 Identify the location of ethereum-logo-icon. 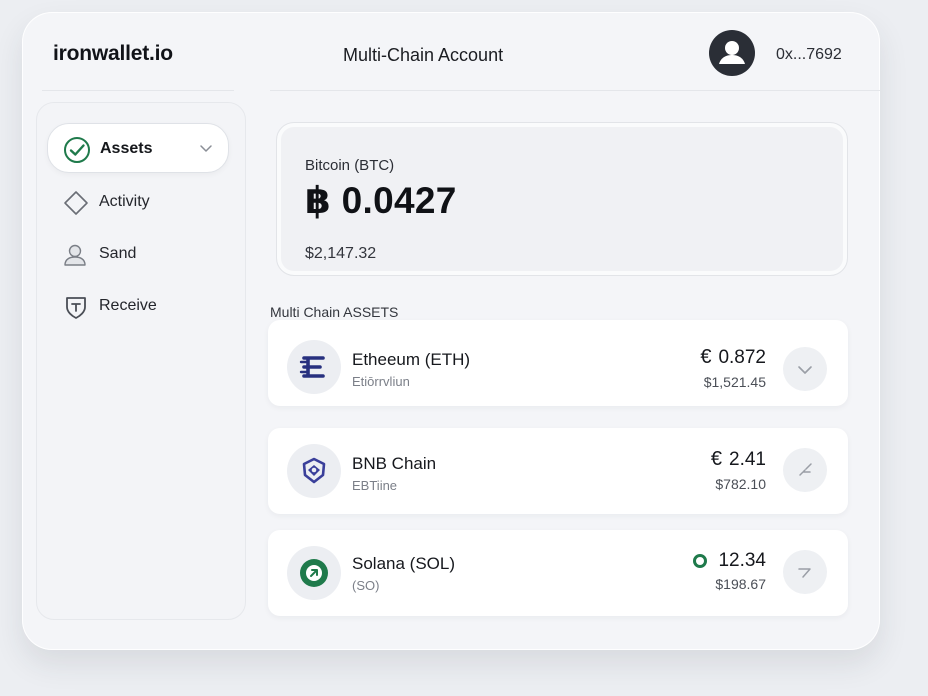
(314, 367).